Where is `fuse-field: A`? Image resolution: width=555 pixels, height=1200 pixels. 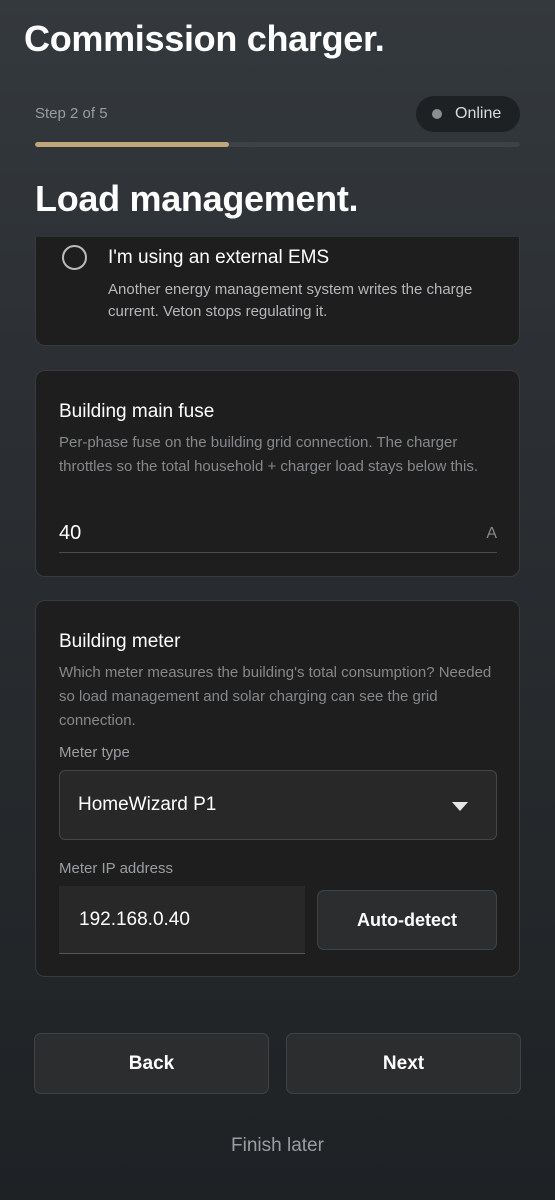 fuse-field: A is located at coordinates (278, 536).